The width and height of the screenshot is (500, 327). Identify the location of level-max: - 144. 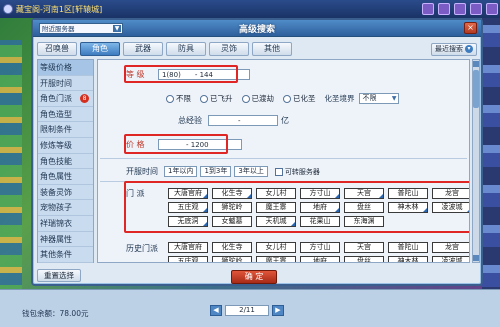
(203, 74).